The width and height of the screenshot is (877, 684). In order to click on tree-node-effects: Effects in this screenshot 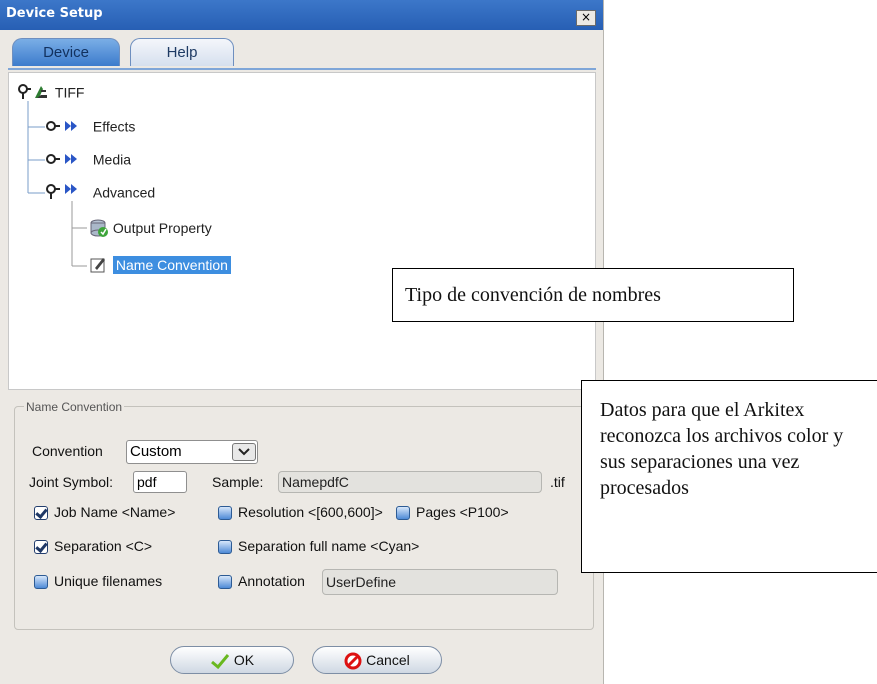, I will do `click(90, 125)`.